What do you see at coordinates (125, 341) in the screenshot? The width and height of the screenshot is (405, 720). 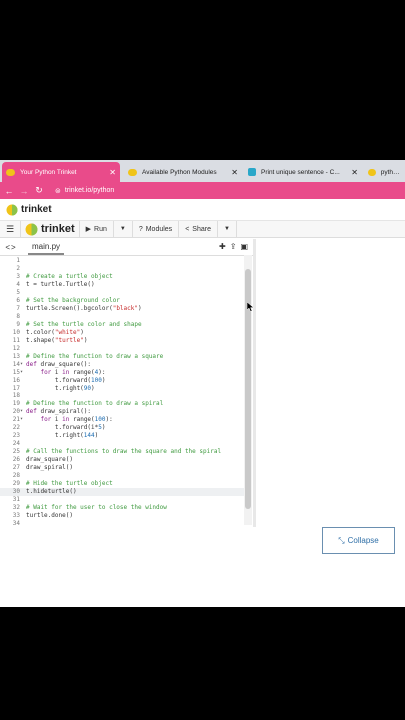 I see `code-line: 11 t.shape("turtle")` at bounding box center [125, 341].